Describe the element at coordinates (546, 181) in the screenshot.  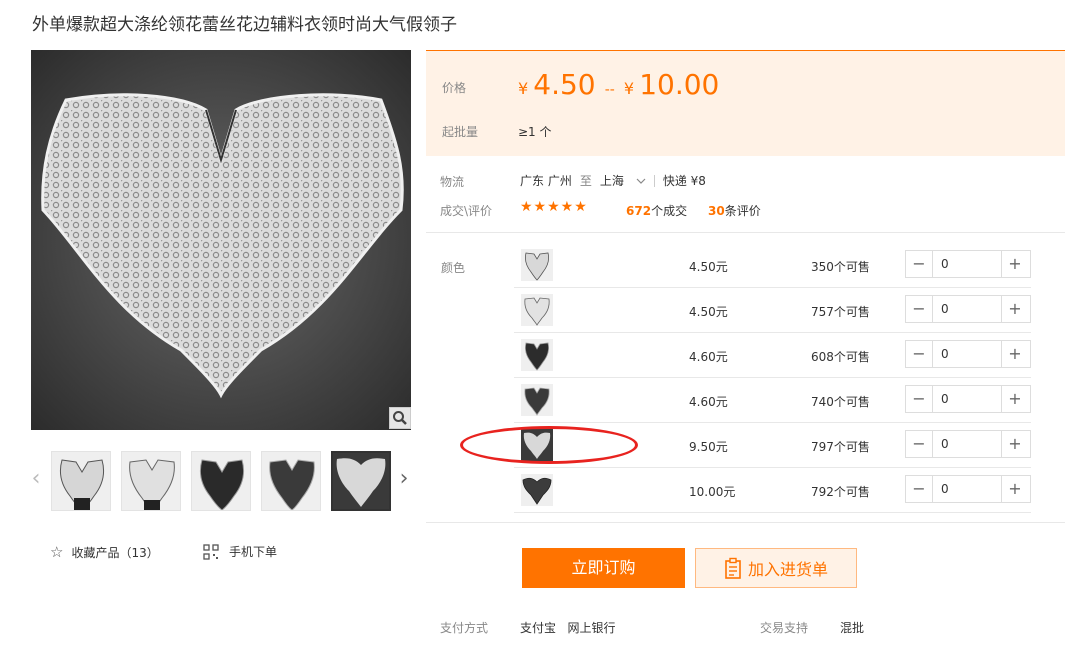
I see `ship-from: 广东 广州` at that location.